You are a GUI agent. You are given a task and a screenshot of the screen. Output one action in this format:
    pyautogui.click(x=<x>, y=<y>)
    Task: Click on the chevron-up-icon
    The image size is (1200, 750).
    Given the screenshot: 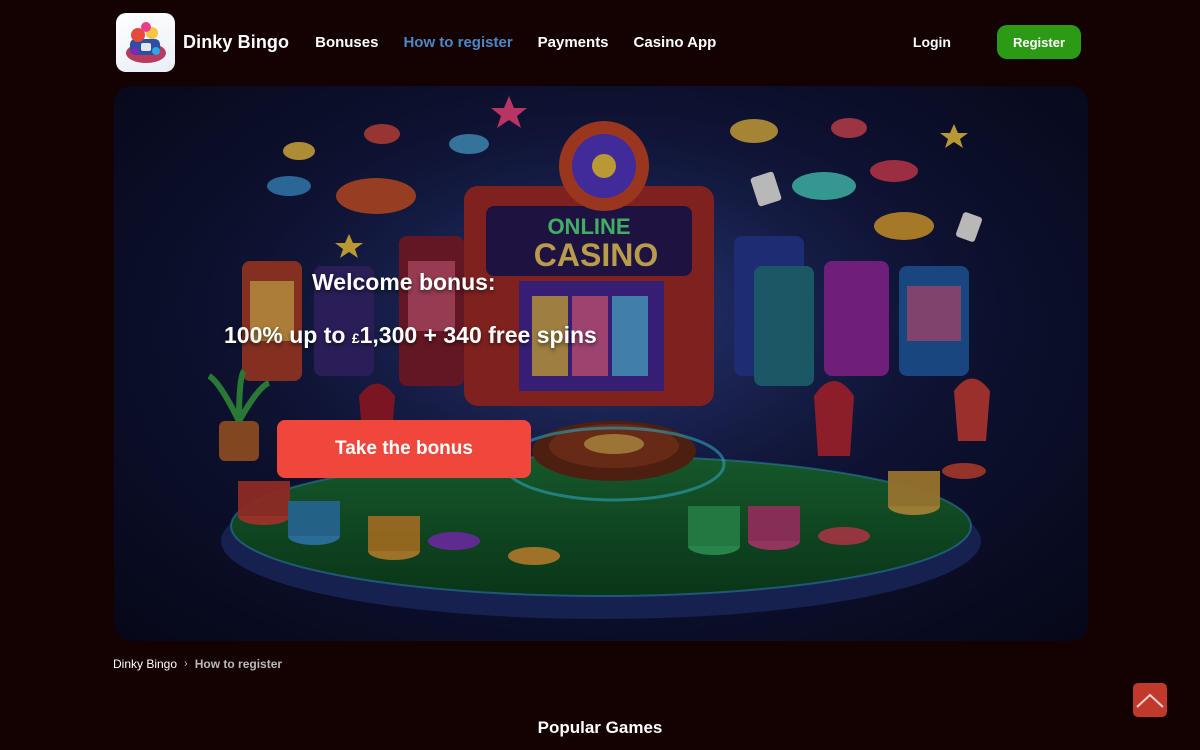 What is the action you would take?
    pyautogui.click(x=1150, y=700)
    